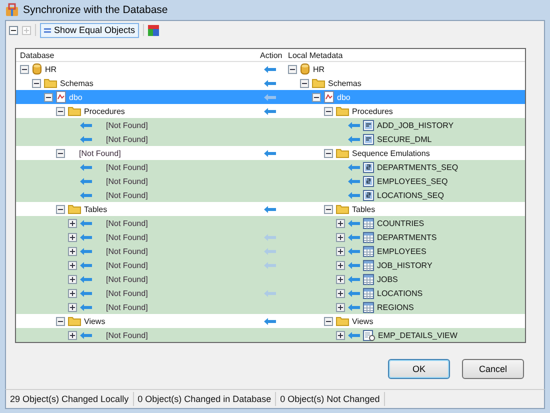 The height and width of the screenshot is (413, 550). Describe the element at coordinates (270, 293) in the screenshot. I see `tree-row: [Not Found] LOCATIONS` at that location.